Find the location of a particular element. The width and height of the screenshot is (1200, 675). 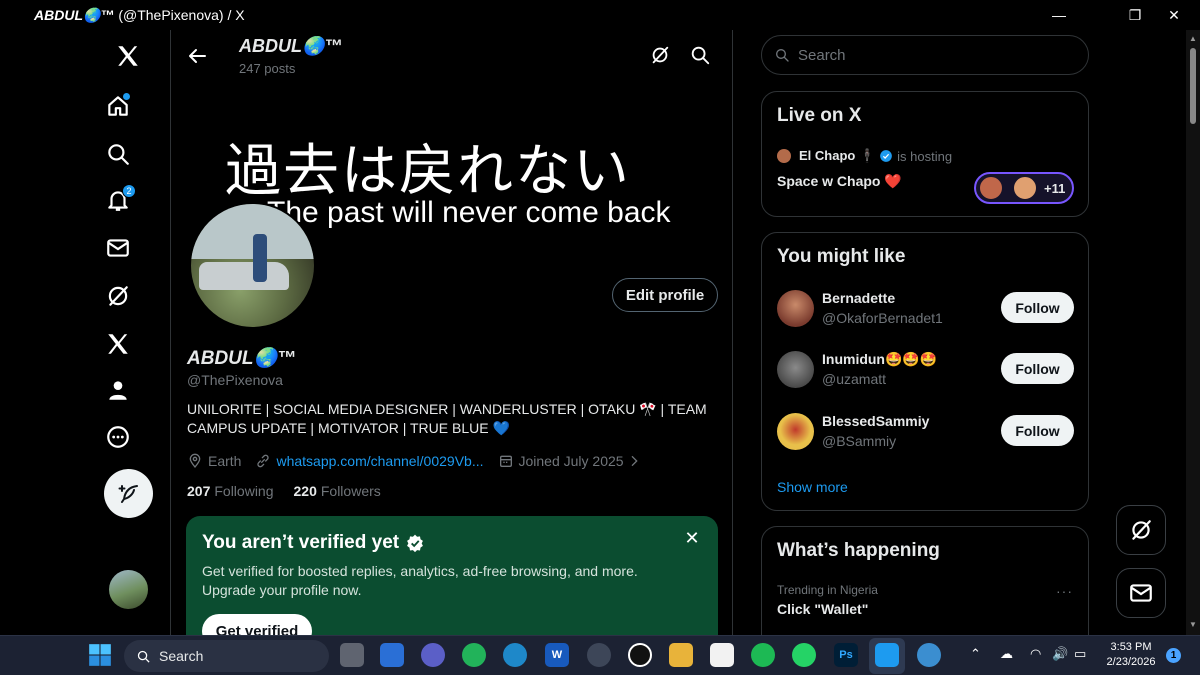

trend-name: Click "Wallet" is located at coordinates (822, 609).